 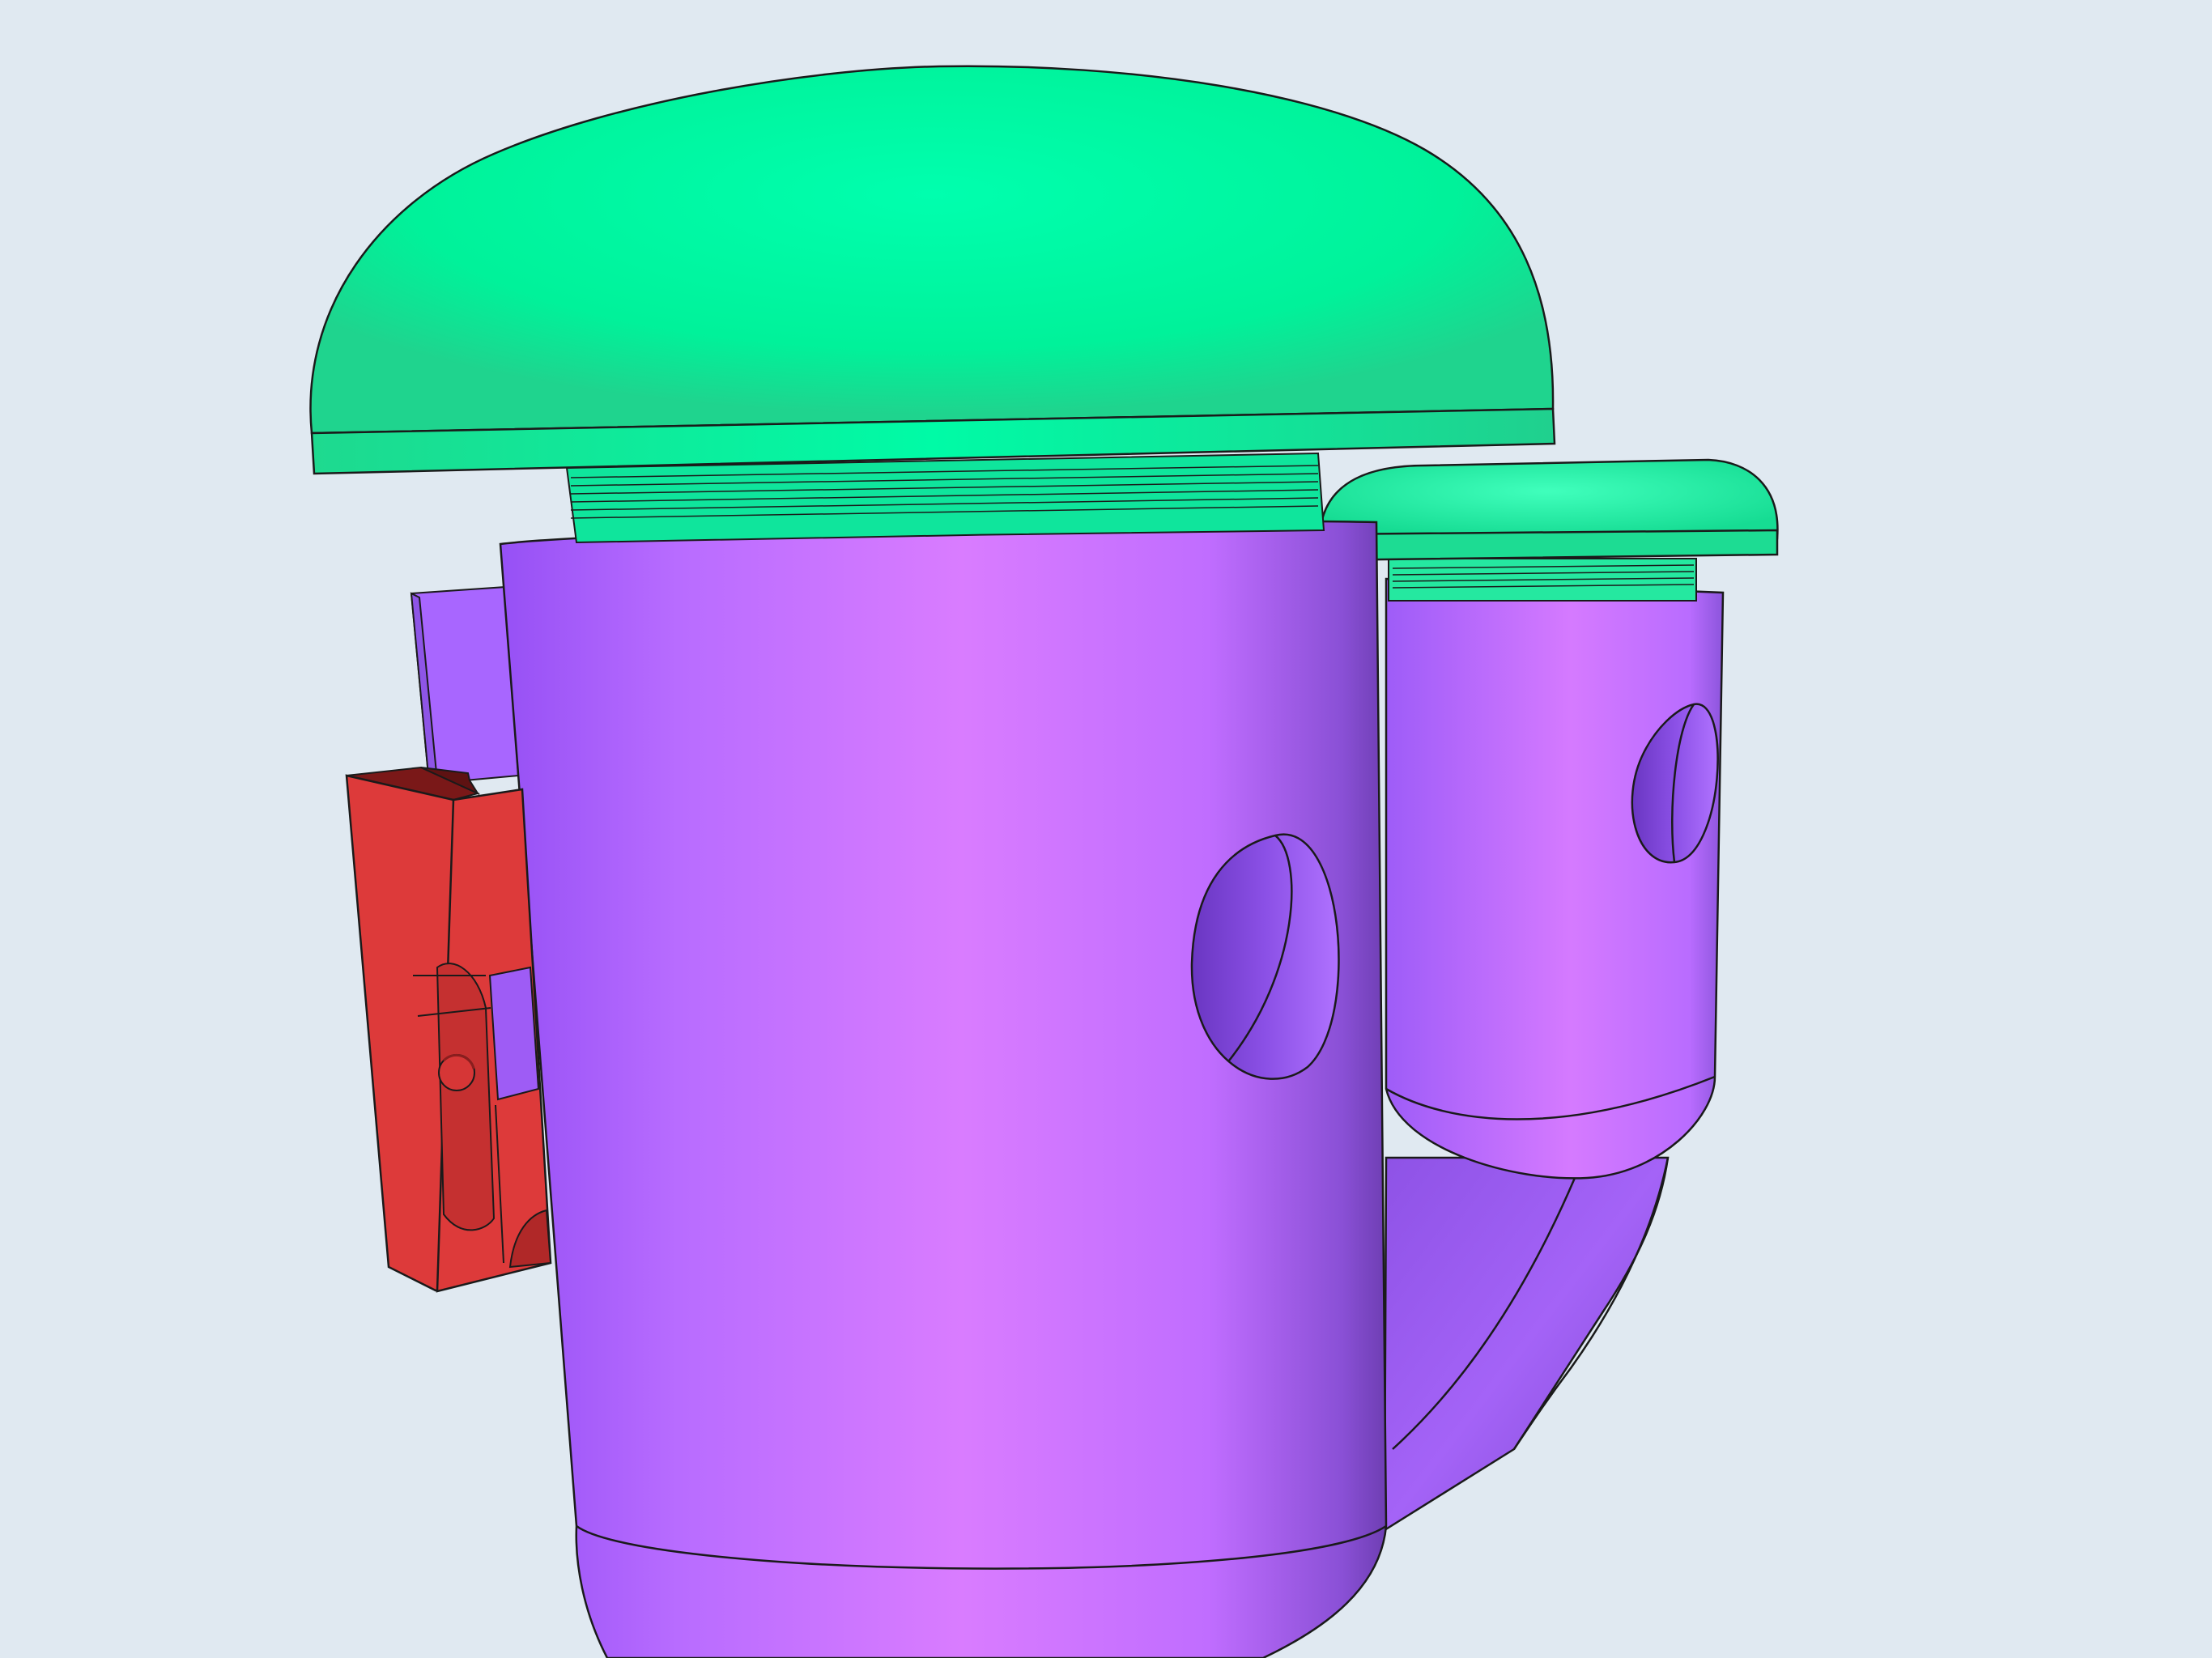 I want to click on clip-block, so click(x=449, y=1029).